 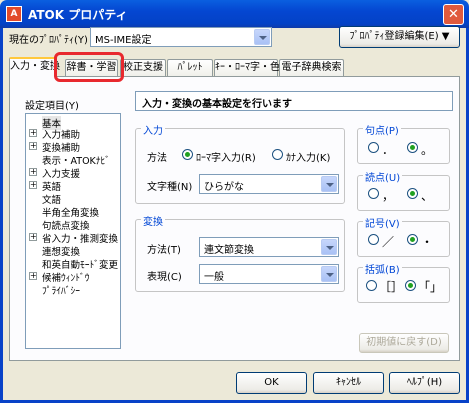 I want to click on conversion-group-title: 変換, so click(x=153, y=220).